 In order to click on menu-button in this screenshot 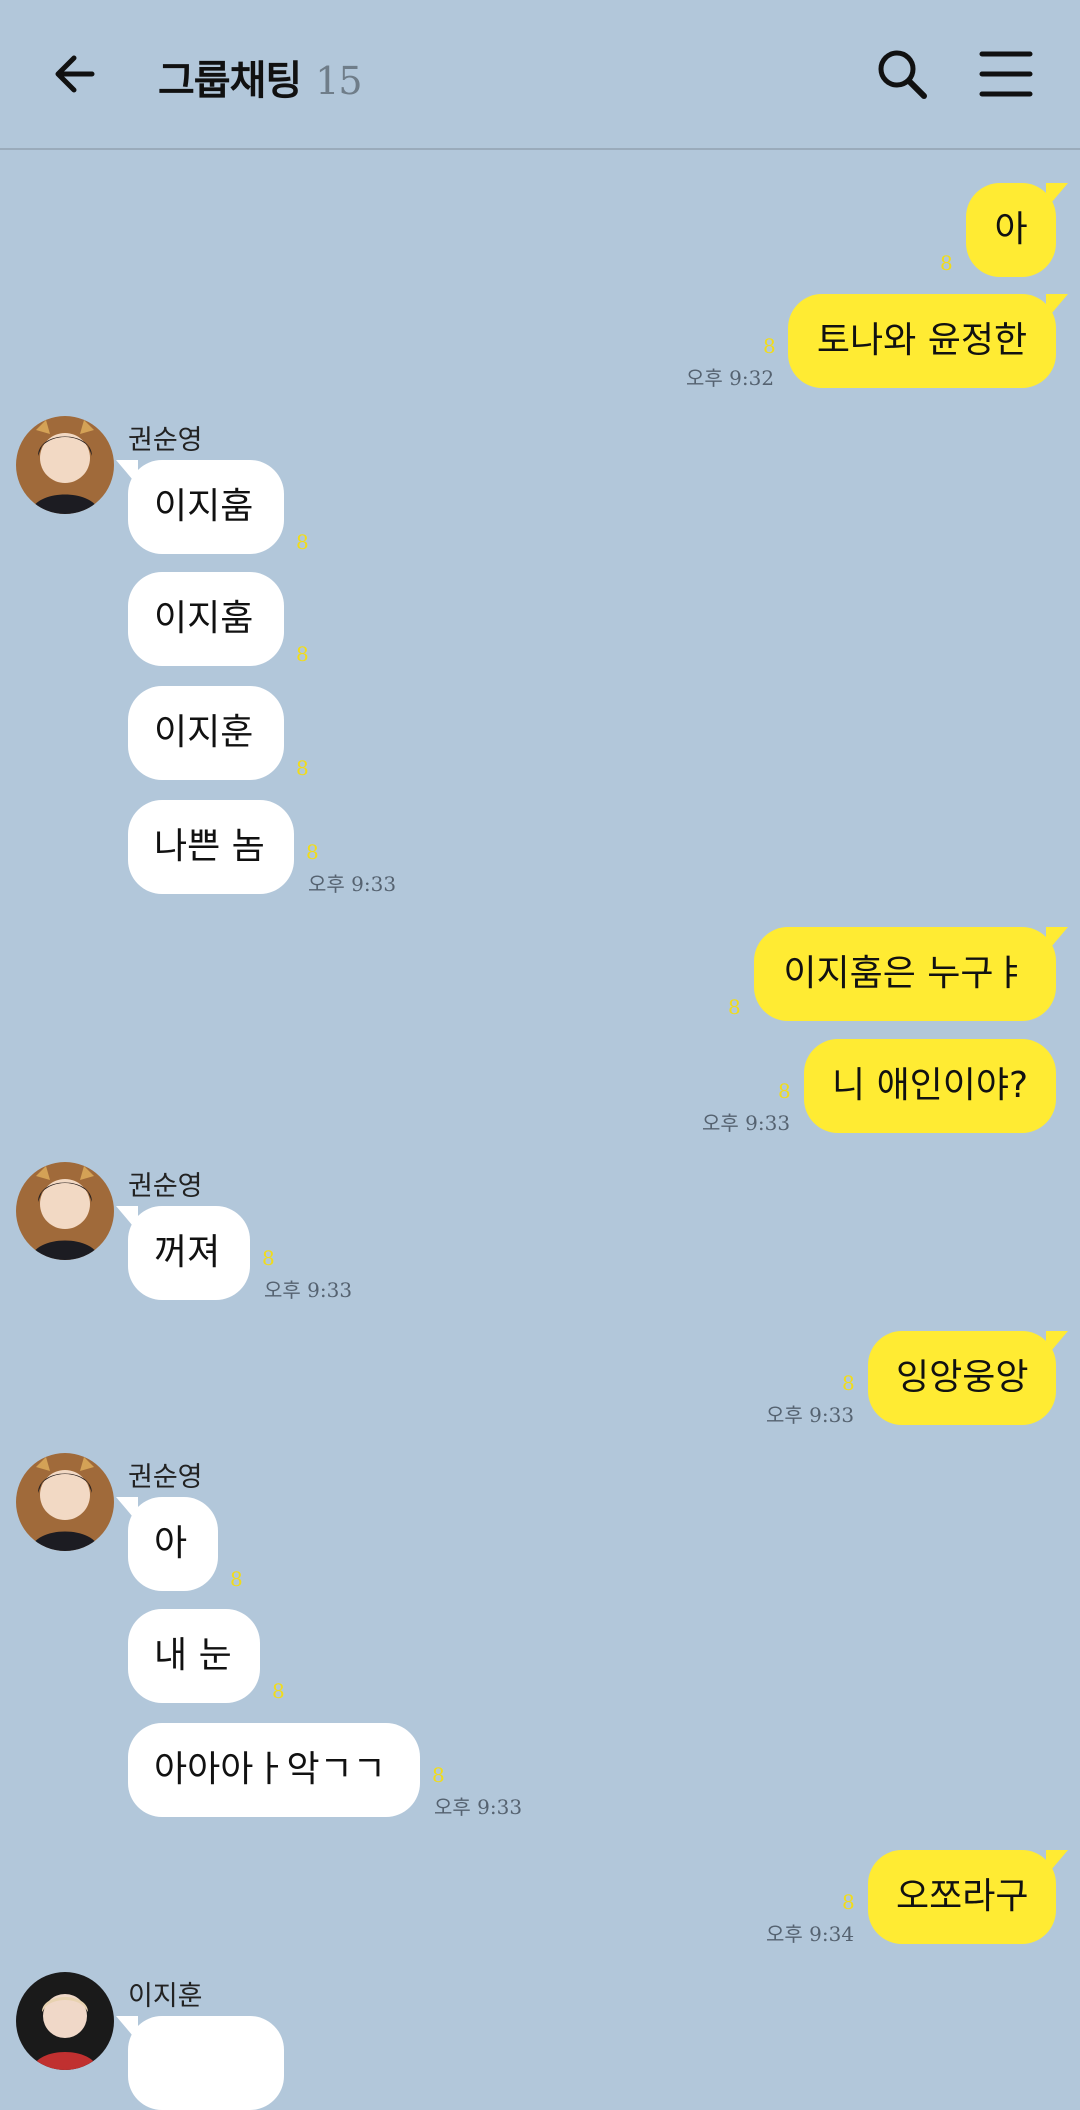, I will do `click(1006, 74)`.